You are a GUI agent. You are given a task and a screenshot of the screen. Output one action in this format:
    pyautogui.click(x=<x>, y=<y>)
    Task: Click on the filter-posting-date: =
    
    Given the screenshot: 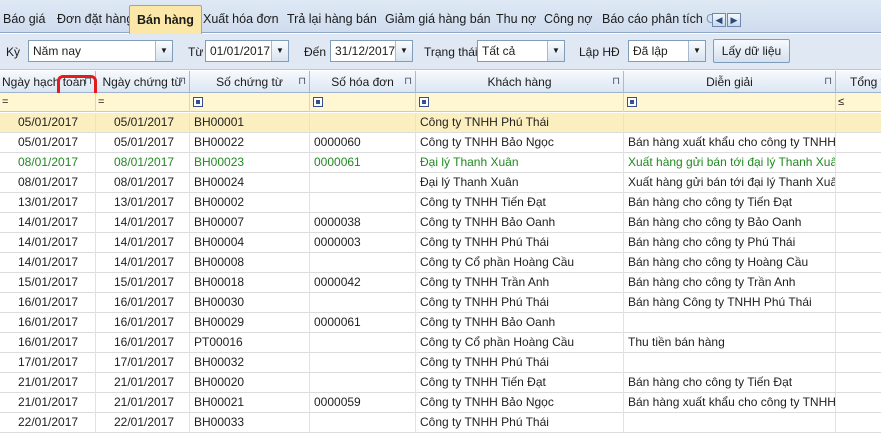 What is the action you would take?
    pyautogui.click(x=48, y=102)
    